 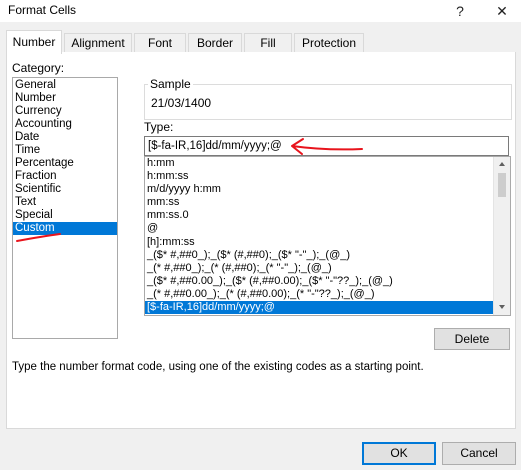 I want to click on annotation-underline, so click(x=38, y=237).